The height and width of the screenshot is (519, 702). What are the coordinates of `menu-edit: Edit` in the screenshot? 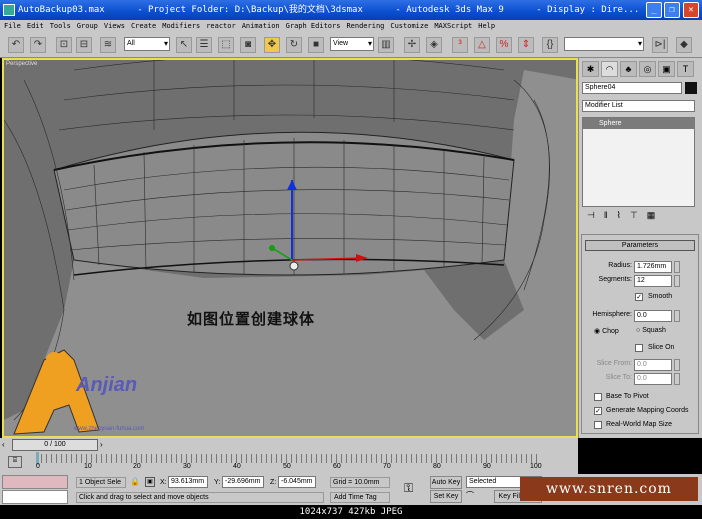 It's located at (35, 26).